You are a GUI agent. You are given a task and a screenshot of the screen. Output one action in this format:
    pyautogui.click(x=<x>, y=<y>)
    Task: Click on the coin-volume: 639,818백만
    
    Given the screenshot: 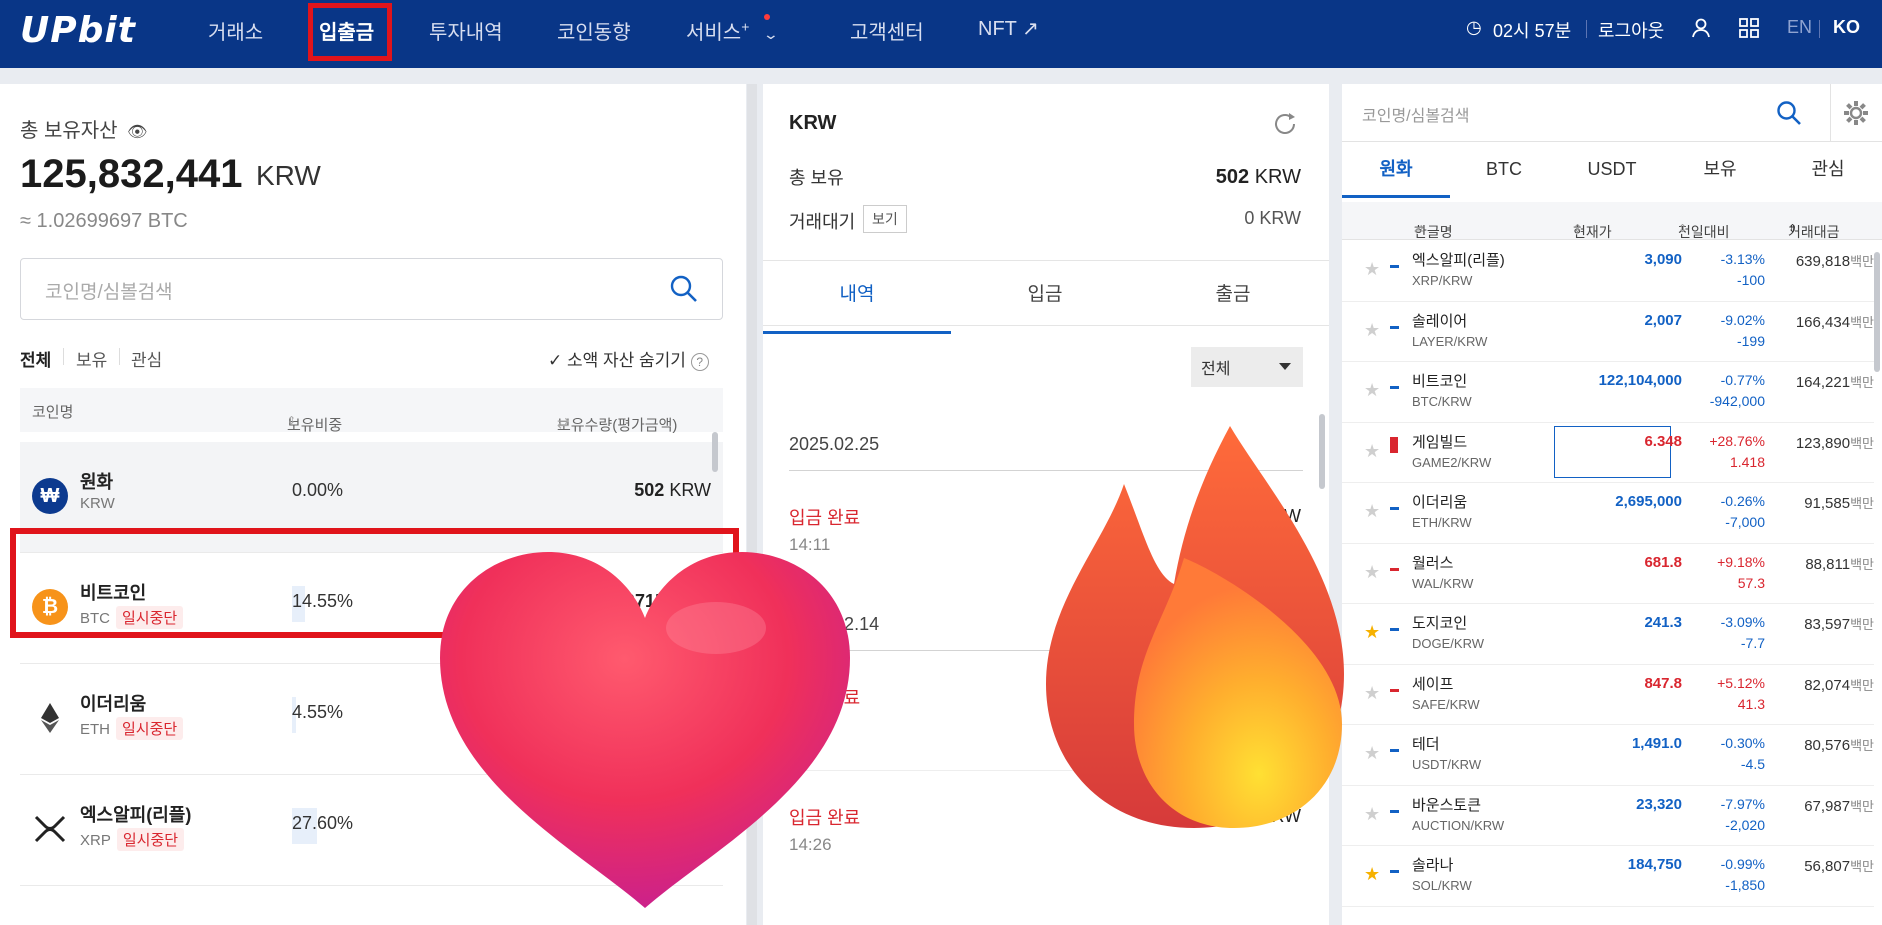 What is the action you would take?
    pyautogui.click(x=1835, y=260)
    